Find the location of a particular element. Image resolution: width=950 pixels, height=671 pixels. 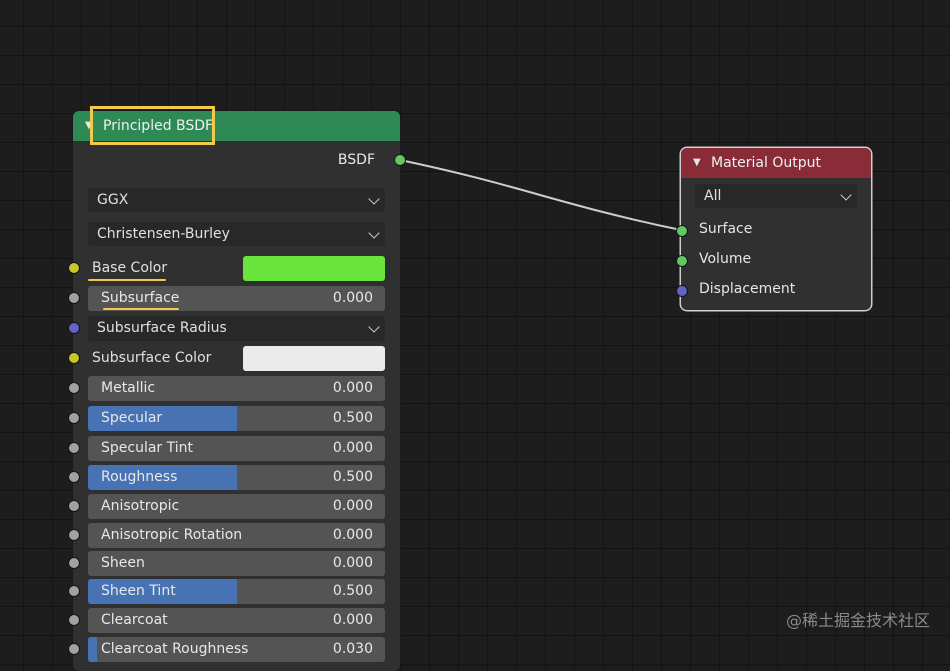

slider-roughness: Roughness 0.500 is located at coordinates (236, 477).